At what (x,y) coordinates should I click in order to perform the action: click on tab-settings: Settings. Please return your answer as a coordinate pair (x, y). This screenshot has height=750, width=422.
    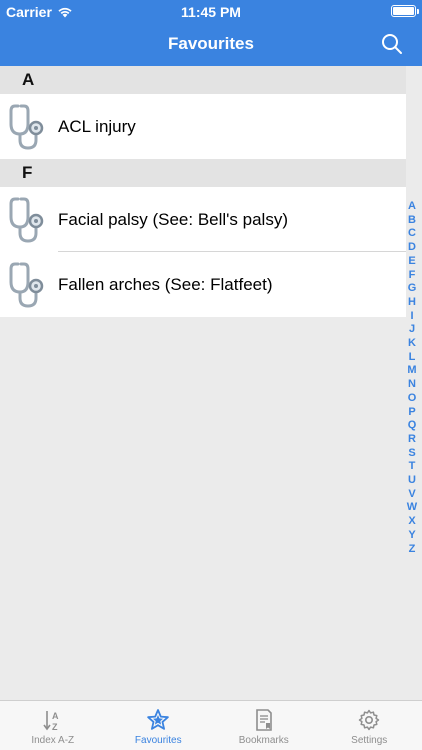
    Looking at the image, I should click on (369, 725).